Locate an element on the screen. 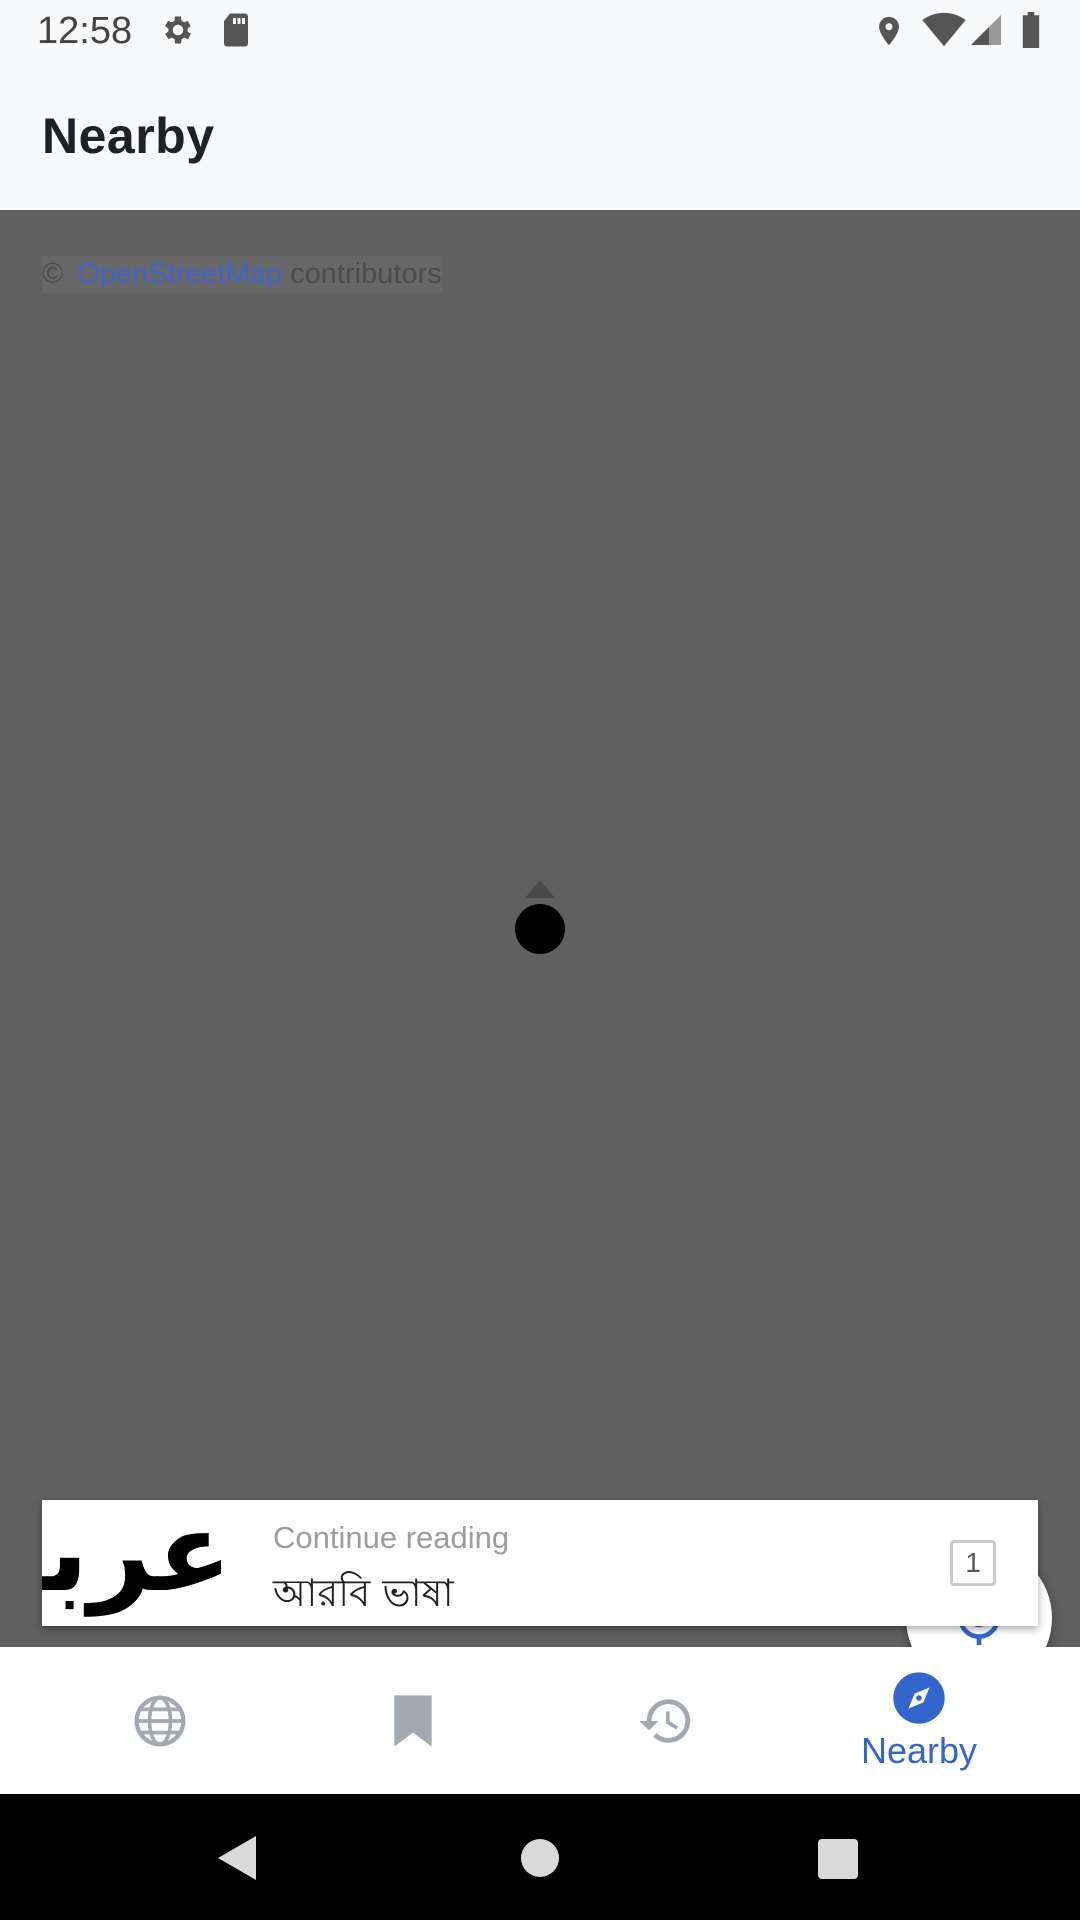 The image size is (1080, 1920). sd-card-icon is located at coordinates (236, 32).